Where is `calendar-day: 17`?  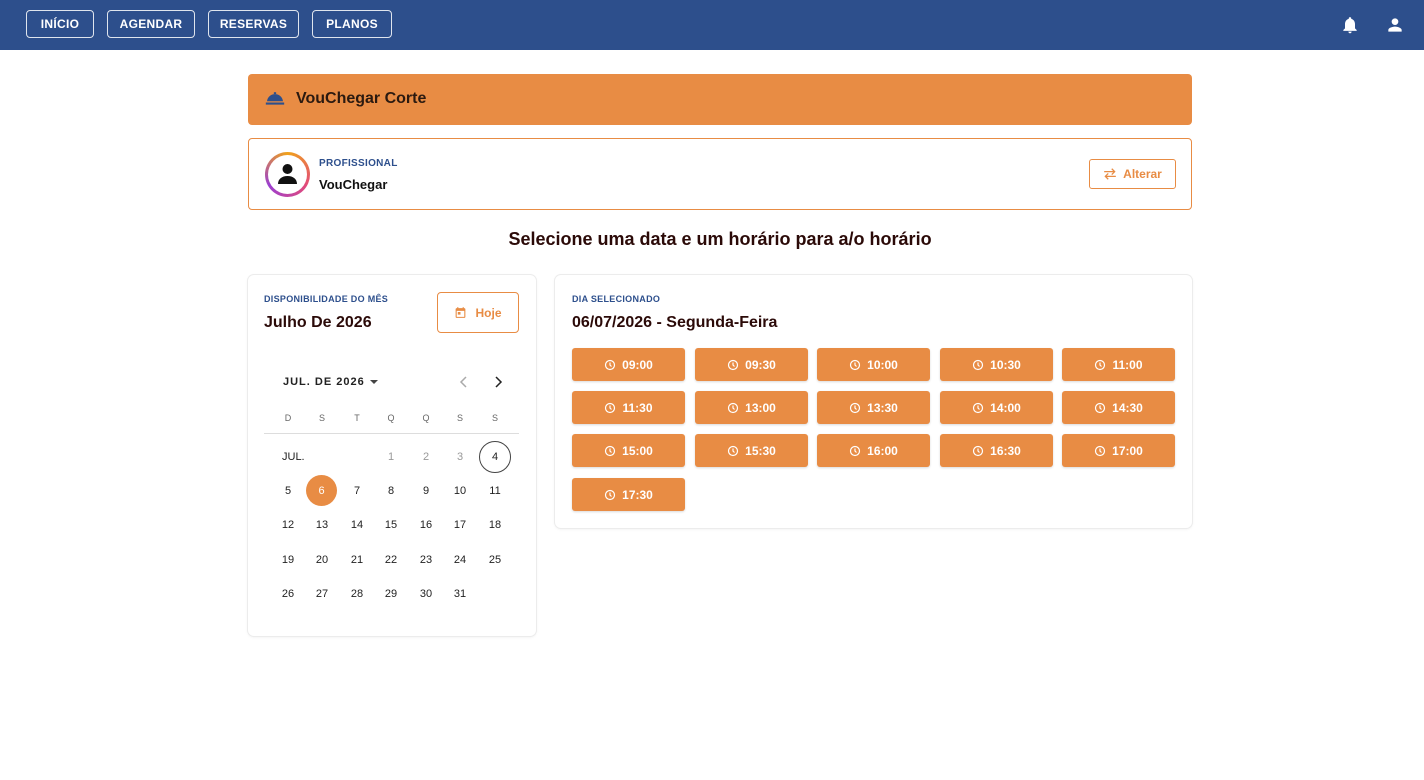
calendar-day: 17 is located at coordinates (460, 525).